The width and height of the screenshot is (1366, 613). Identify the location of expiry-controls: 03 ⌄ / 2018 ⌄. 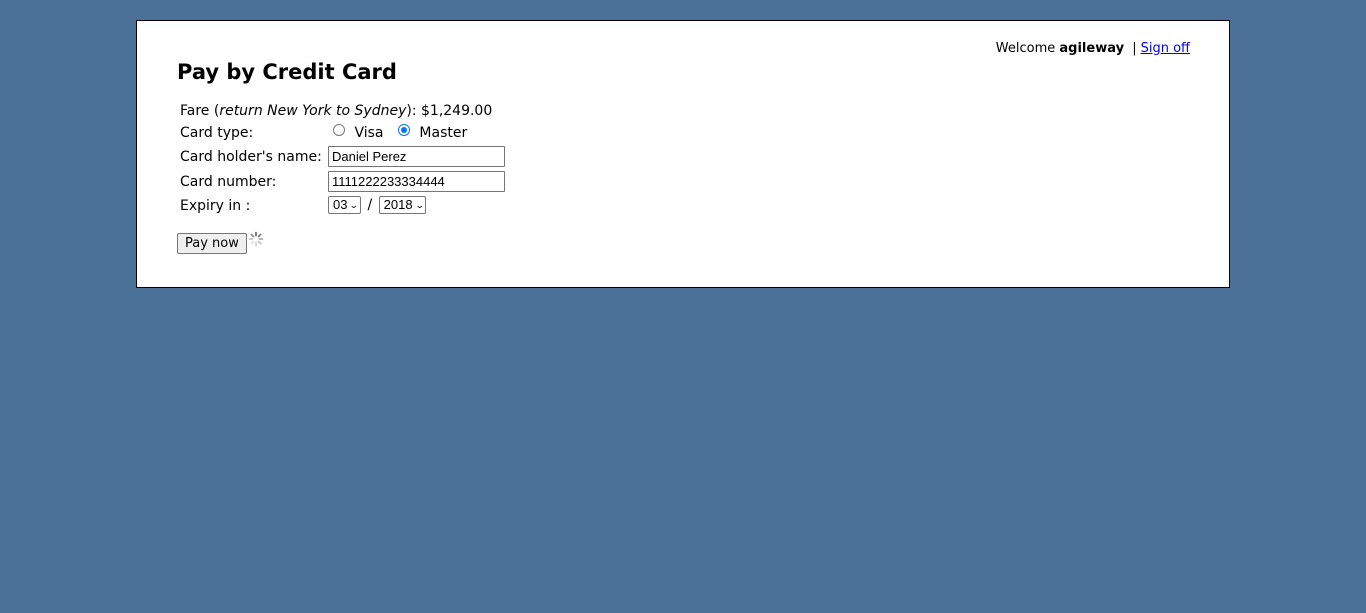
(377, 205).